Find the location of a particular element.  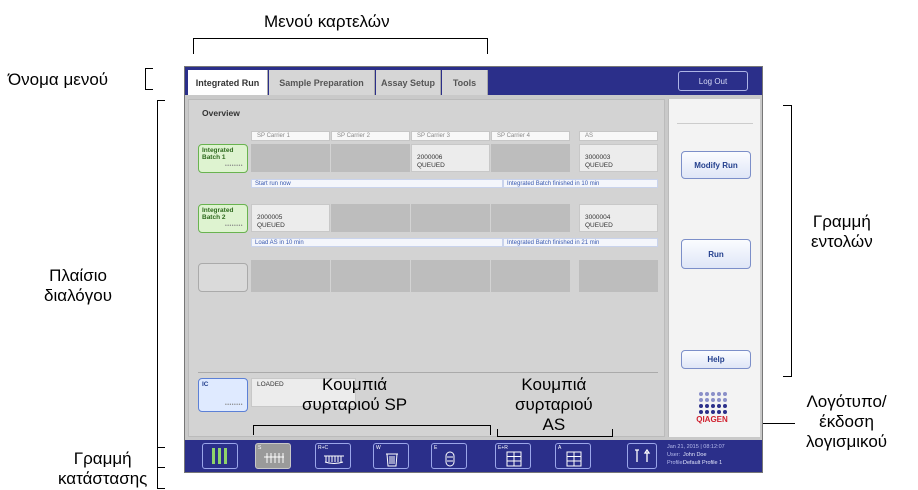

status-profile: Default Profile 1 is located at coordinates (703, 463).